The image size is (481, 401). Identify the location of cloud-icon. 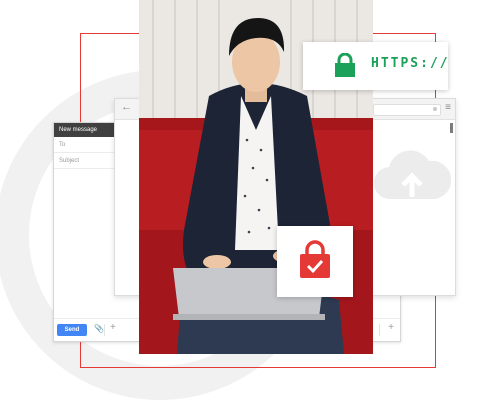
(412, 175).